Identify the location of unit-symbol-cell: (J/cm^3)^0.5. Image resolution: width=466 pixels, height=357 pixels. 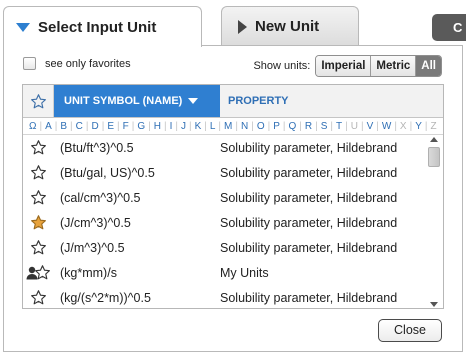
(95, 222).